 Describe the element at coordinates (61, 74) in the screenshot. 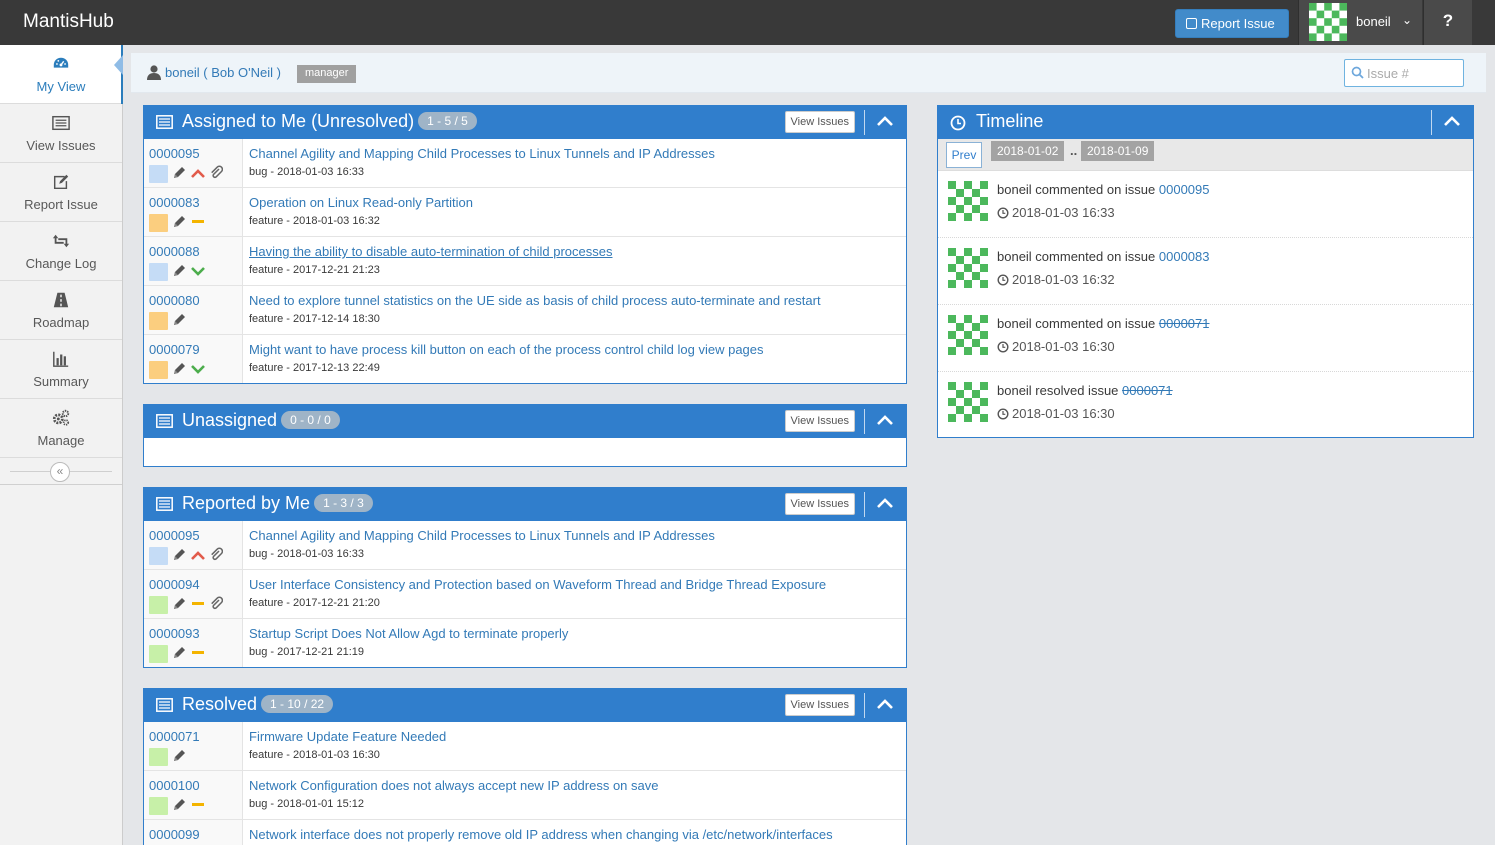

I see `sidebar-item-my-view: My View` at that location.